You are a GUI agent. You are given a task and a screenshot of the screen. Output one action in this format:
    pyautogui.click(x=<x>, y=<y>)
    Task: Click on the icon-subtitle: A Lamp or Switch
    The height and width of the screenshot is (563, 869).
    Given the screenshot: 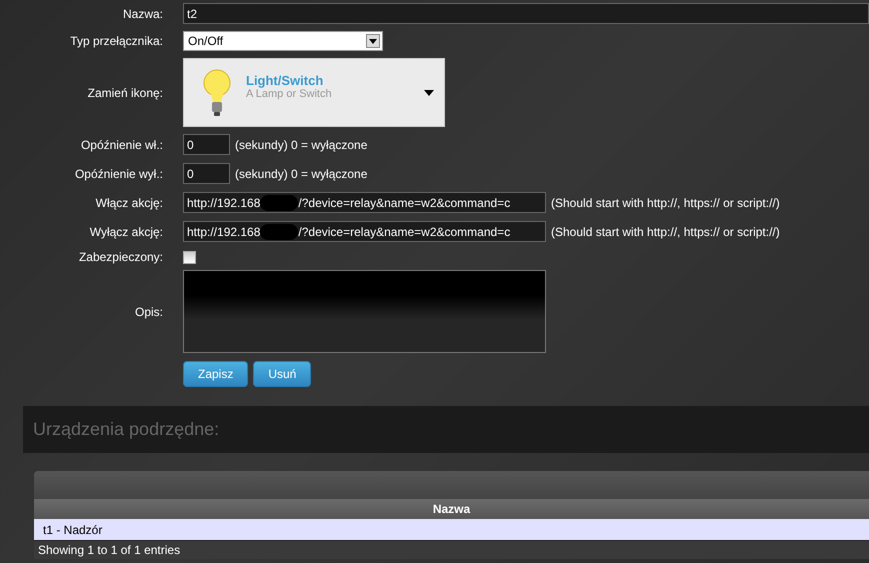 What is the action you would take?
    pyautogui.click(x=289, y=94)
    